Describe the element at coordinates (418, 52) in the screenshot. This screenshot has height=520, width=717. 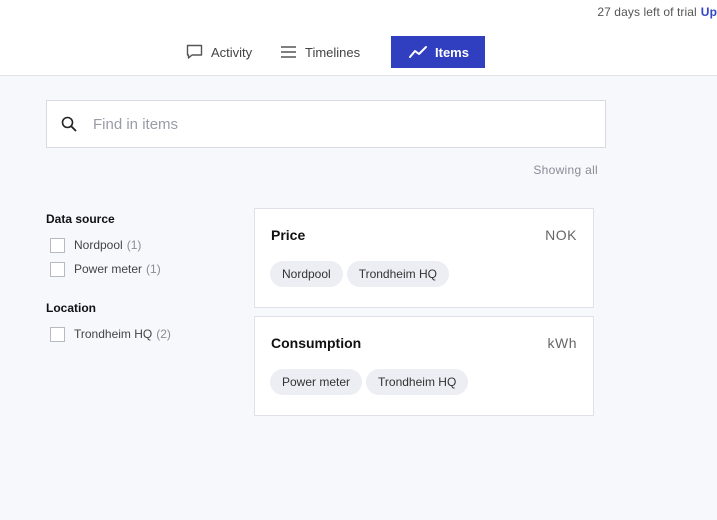
I see `line-chart-icon` at that location.